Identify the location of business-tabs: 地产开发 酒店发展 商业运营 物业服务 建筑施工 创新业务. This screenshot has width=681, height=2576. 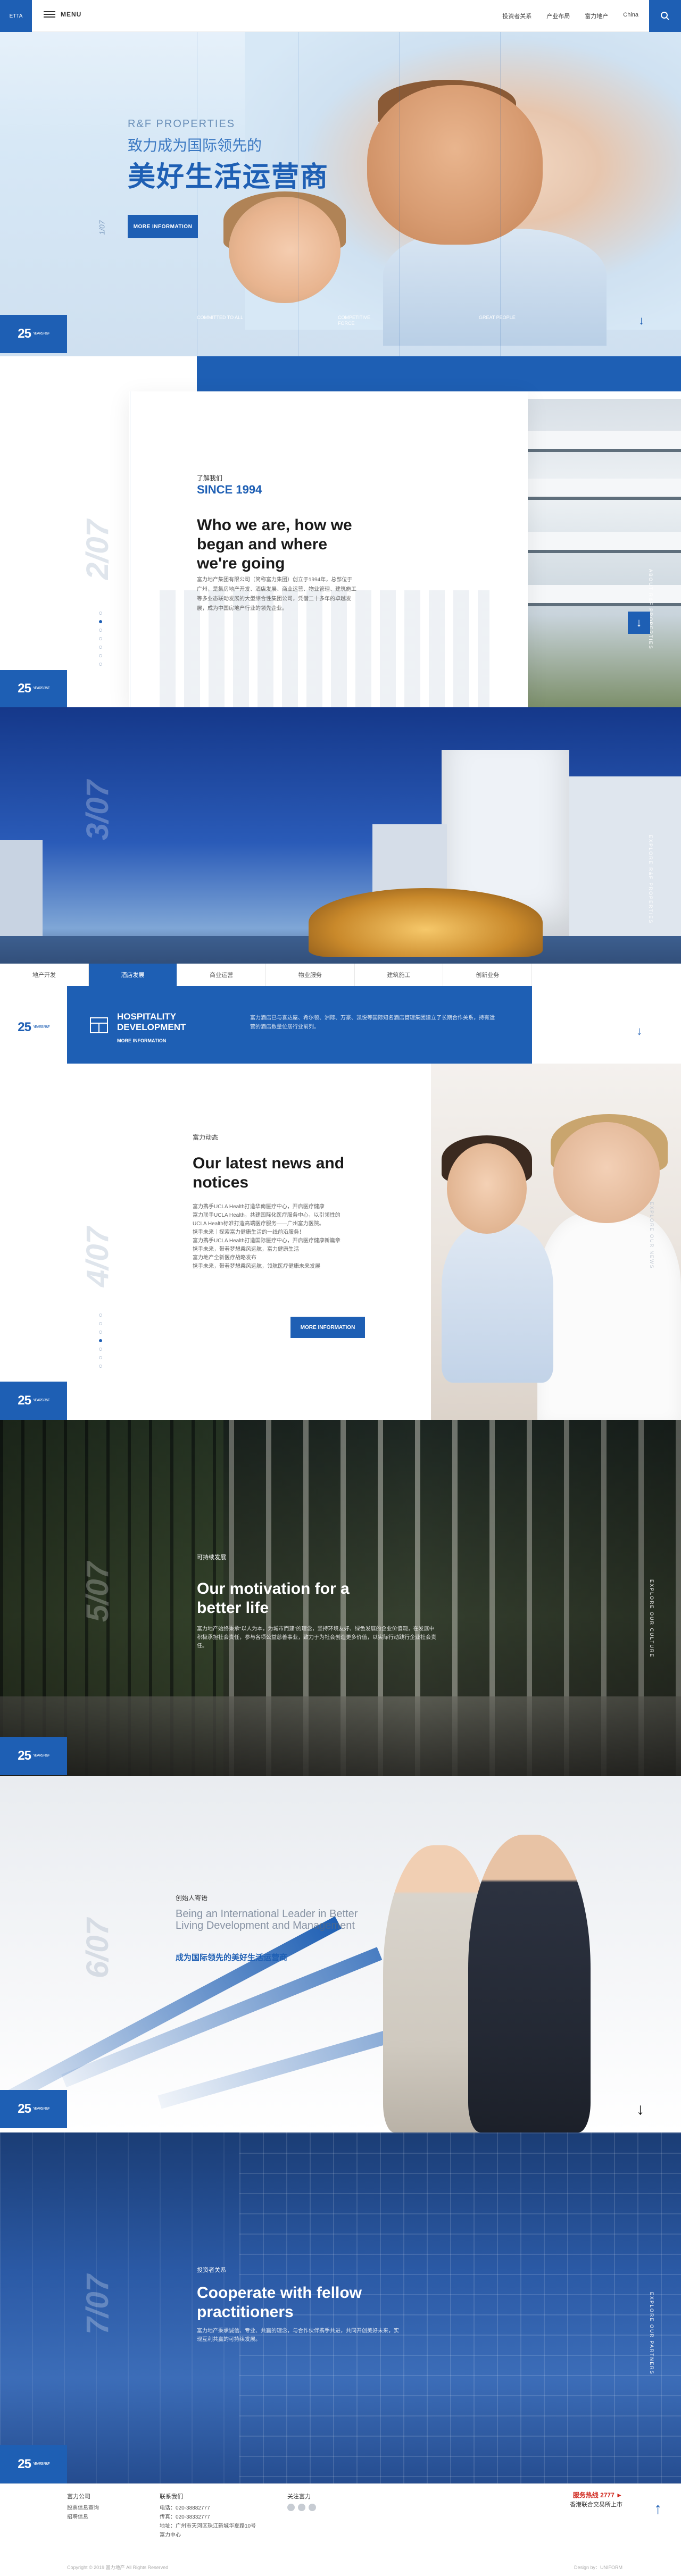
(266, 975).